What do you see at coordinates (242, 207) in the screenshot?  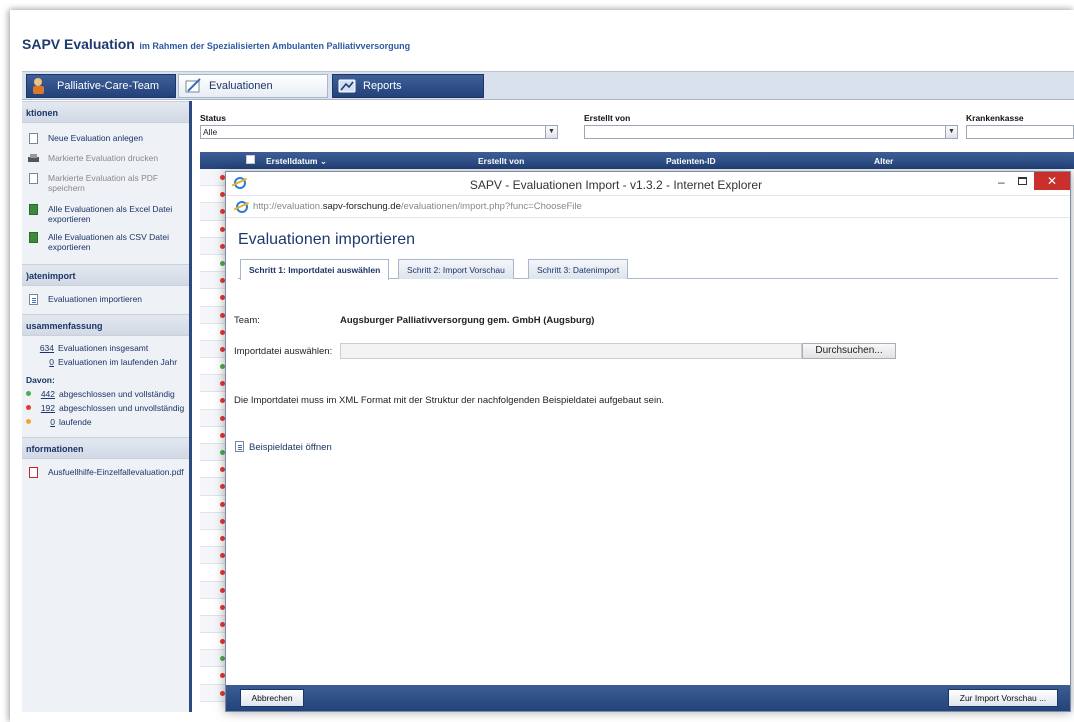 I see `internet-explorer-icon` at bounding box center [242, 207].